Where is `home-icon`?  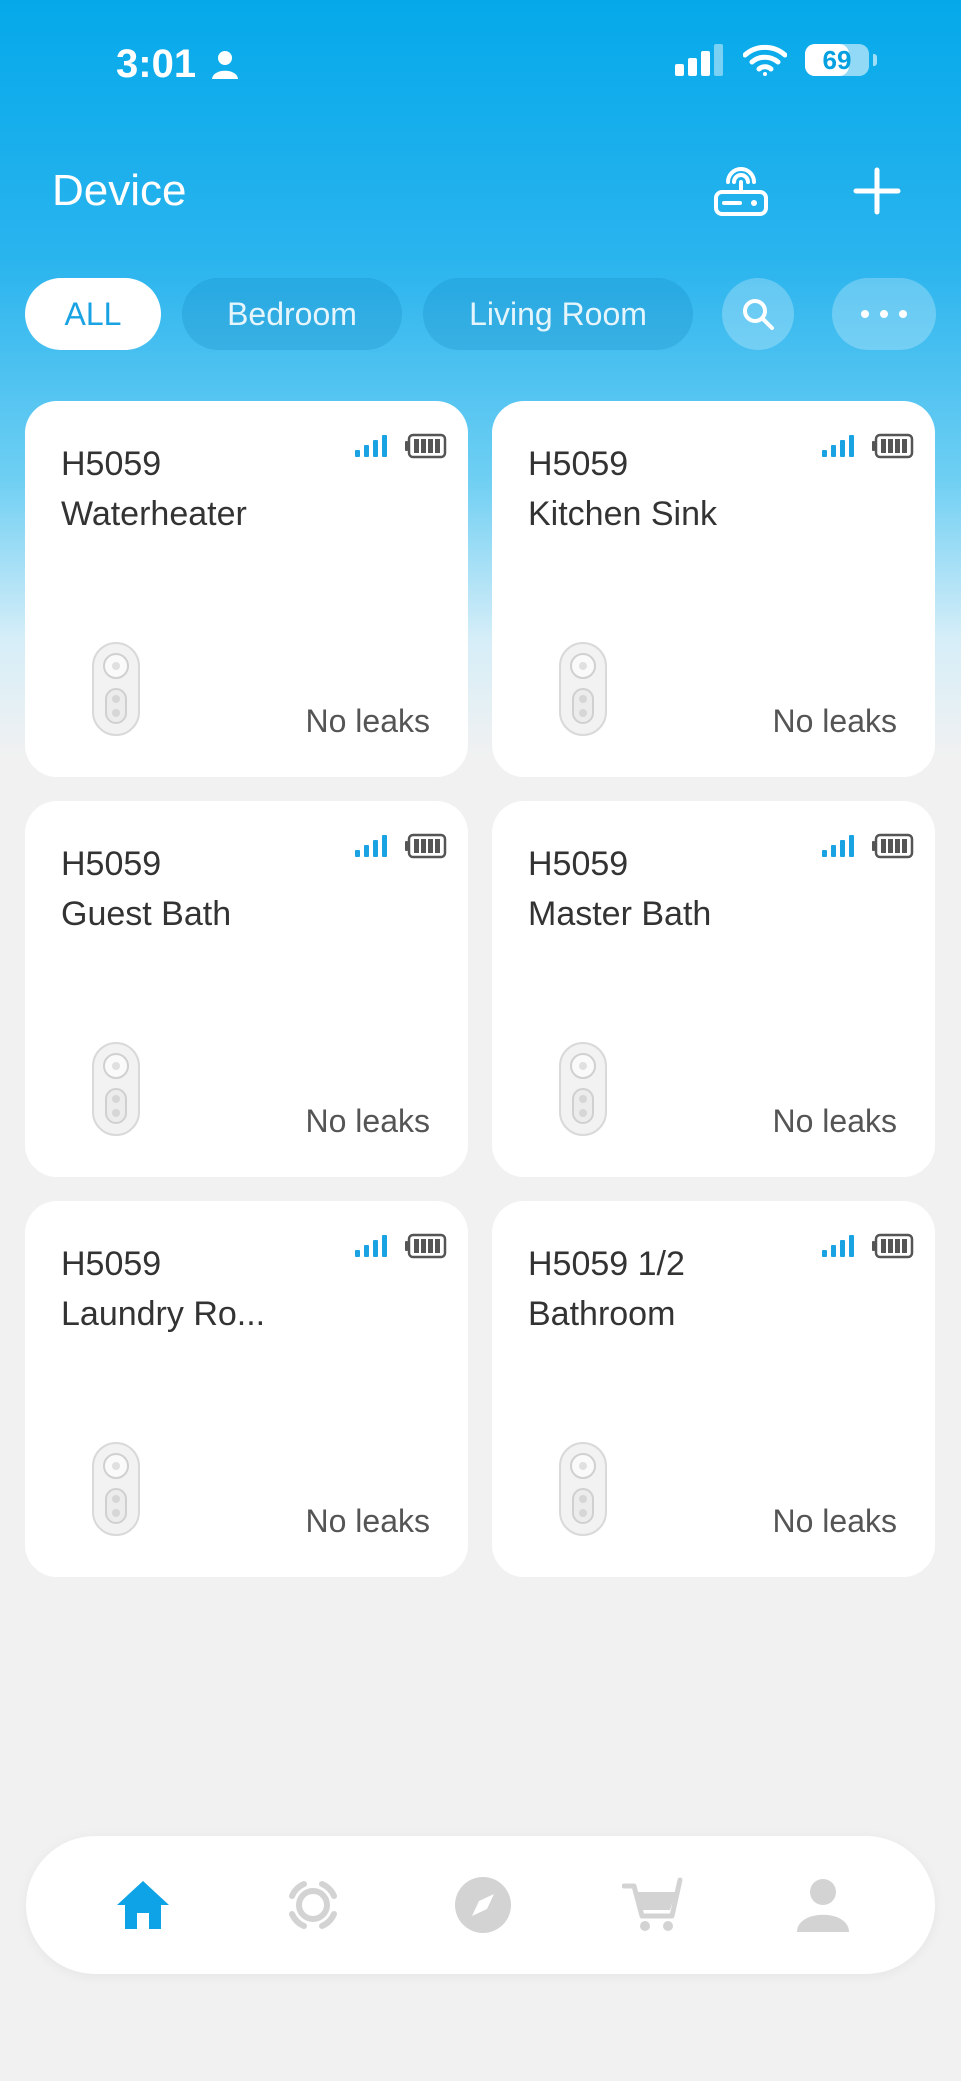 home-icon is located at coordinates (143, 1905).